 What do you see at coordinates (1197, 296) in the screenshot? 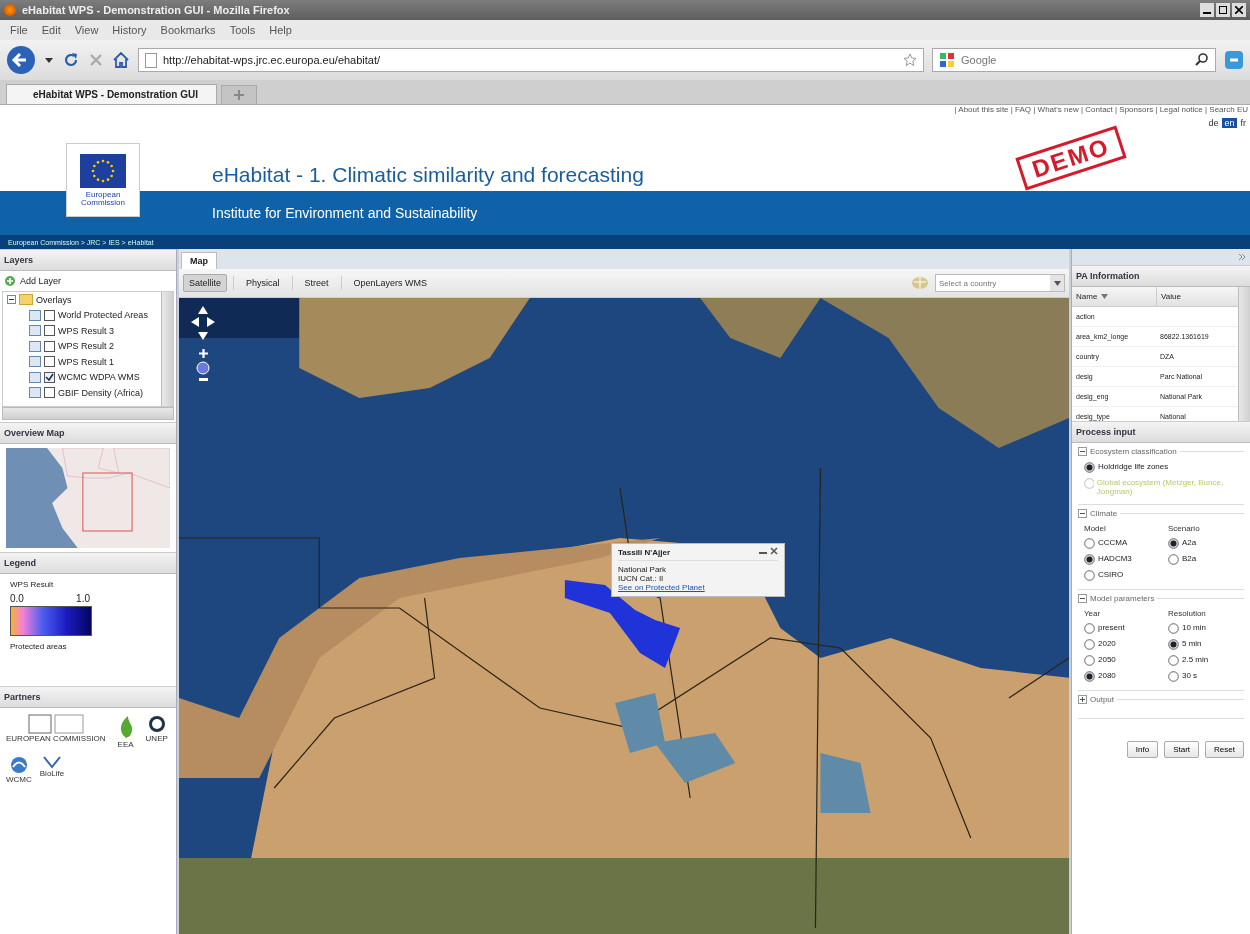
I see `column-header: Value` at bounding box center [1197, 296].